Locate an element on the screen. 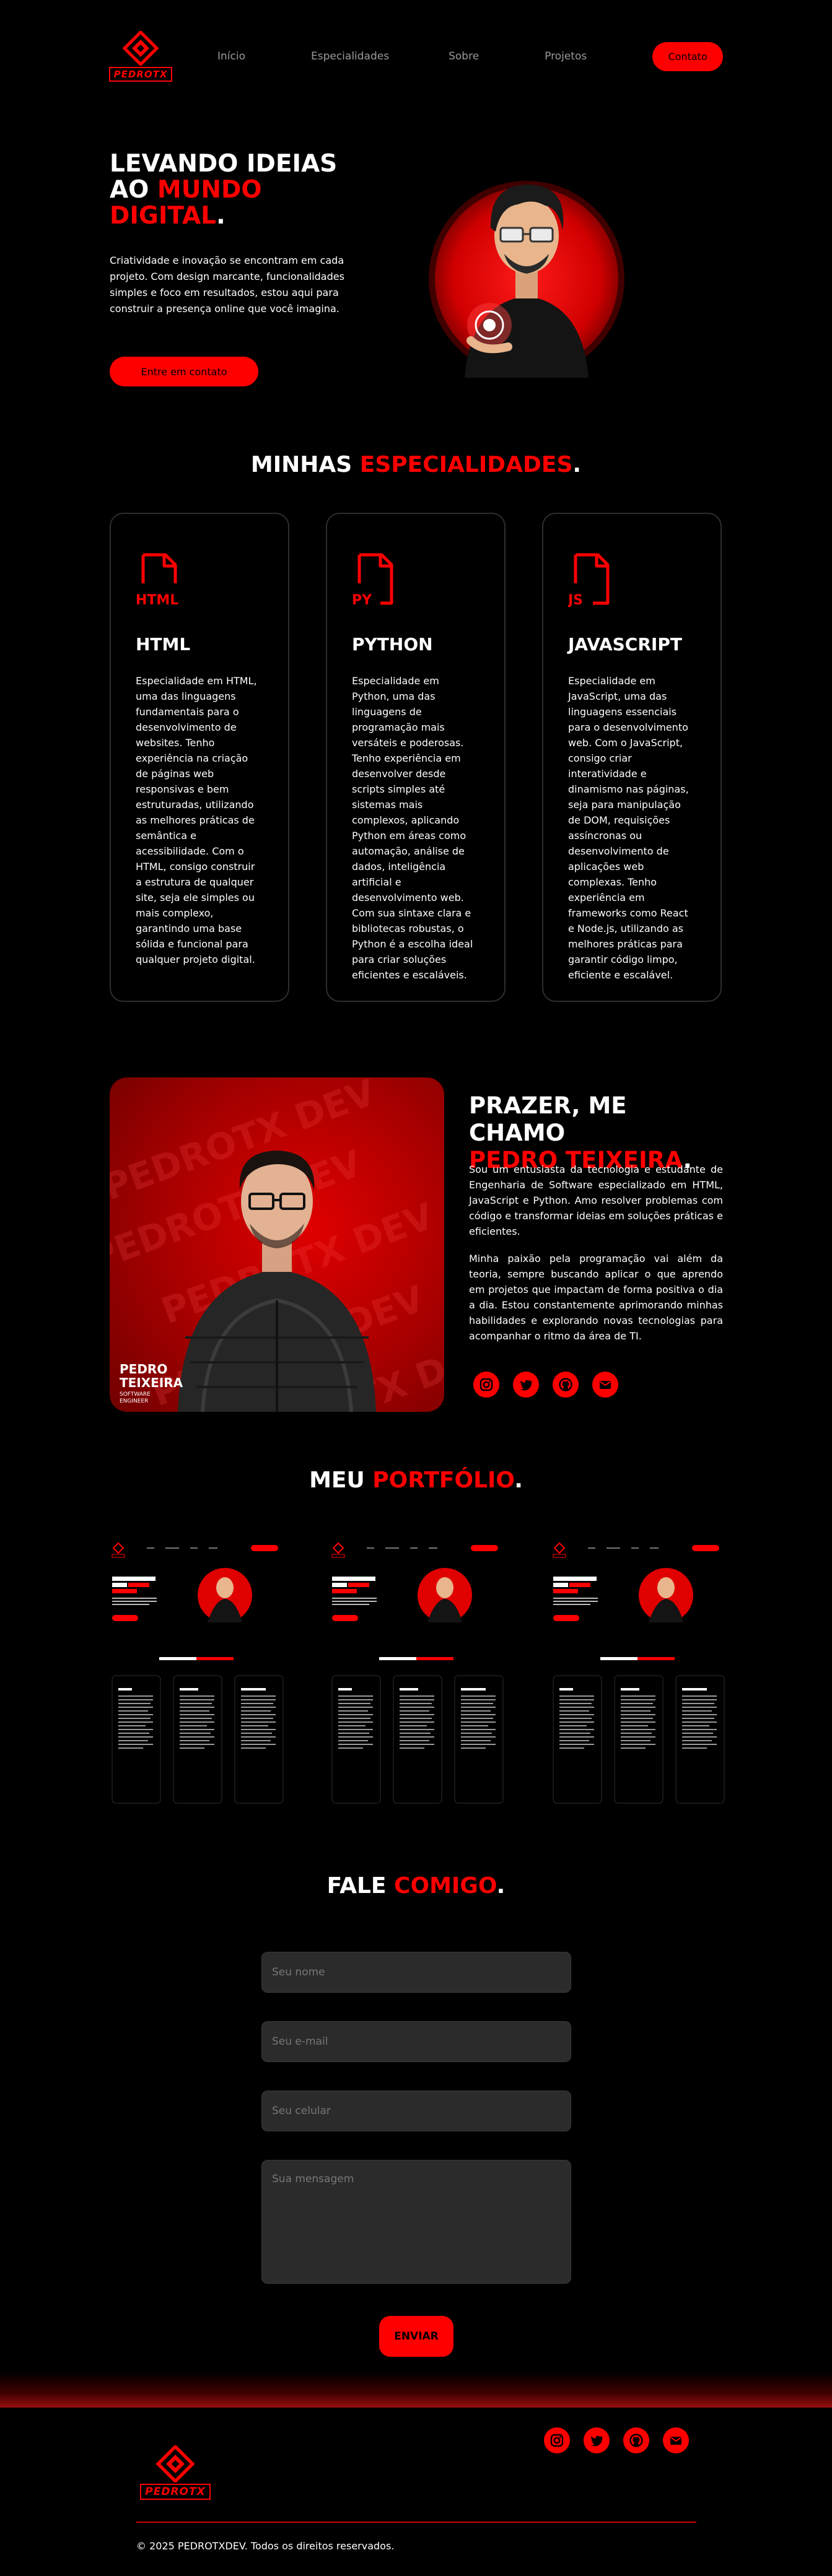 This screenshot has width=832, height=2576. logo-diamond-icon is located at coordinates (140, 48).